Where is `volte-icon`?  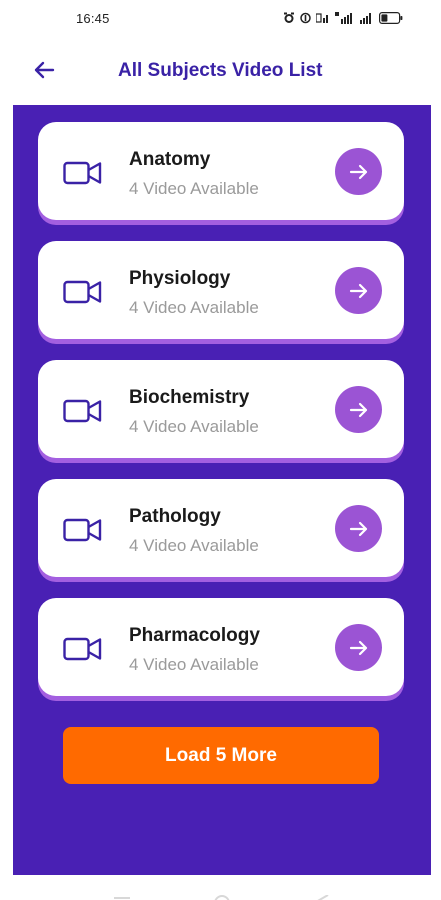
volte-icon is located at coordinates (323, 18).